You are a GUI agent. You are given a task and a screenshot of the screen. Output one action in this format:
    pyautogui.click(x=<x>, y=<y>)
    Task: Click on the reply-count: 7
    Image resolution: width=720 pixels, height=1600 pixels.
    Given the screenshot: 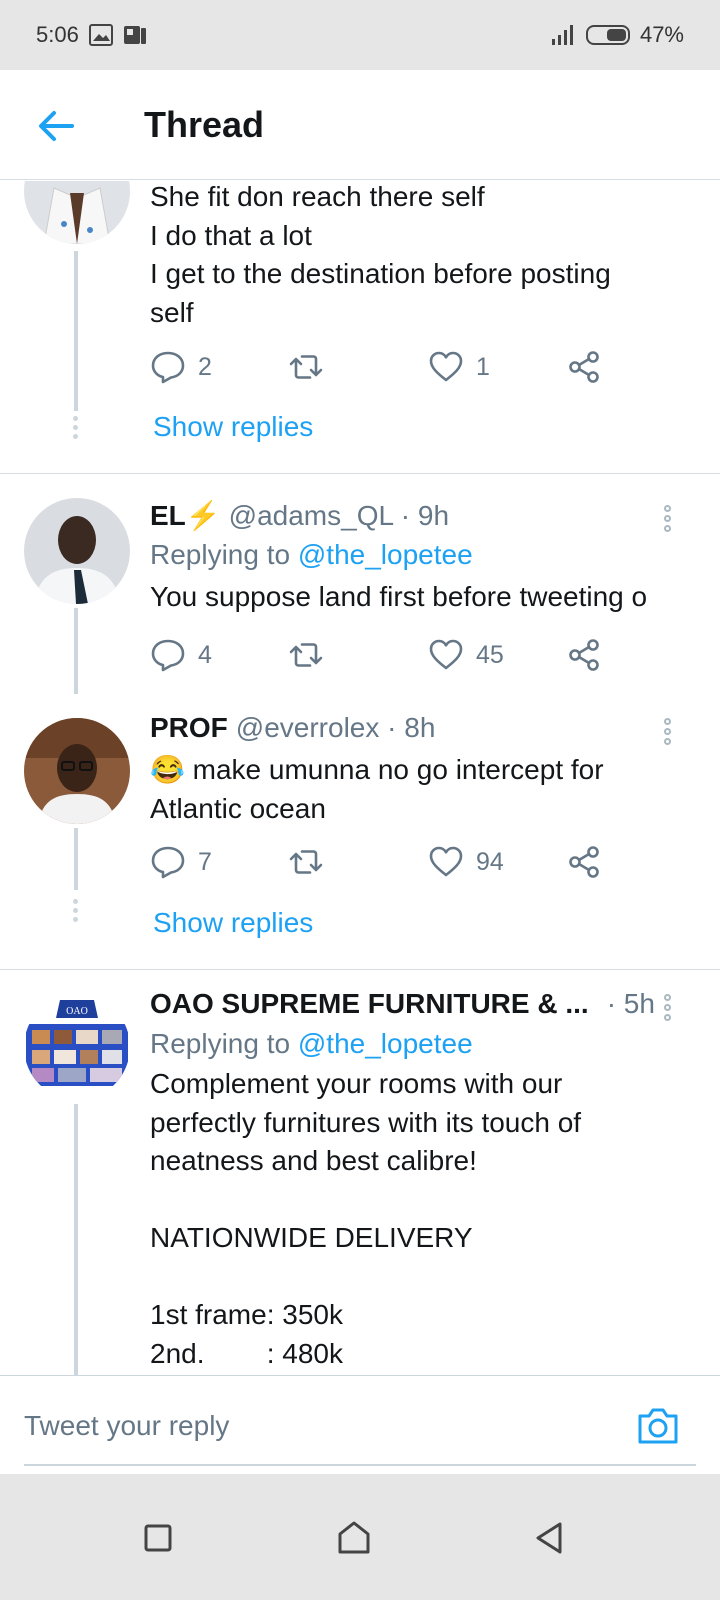 What is the action you would take?
    pyautogui.click(x=205, y=861)
    